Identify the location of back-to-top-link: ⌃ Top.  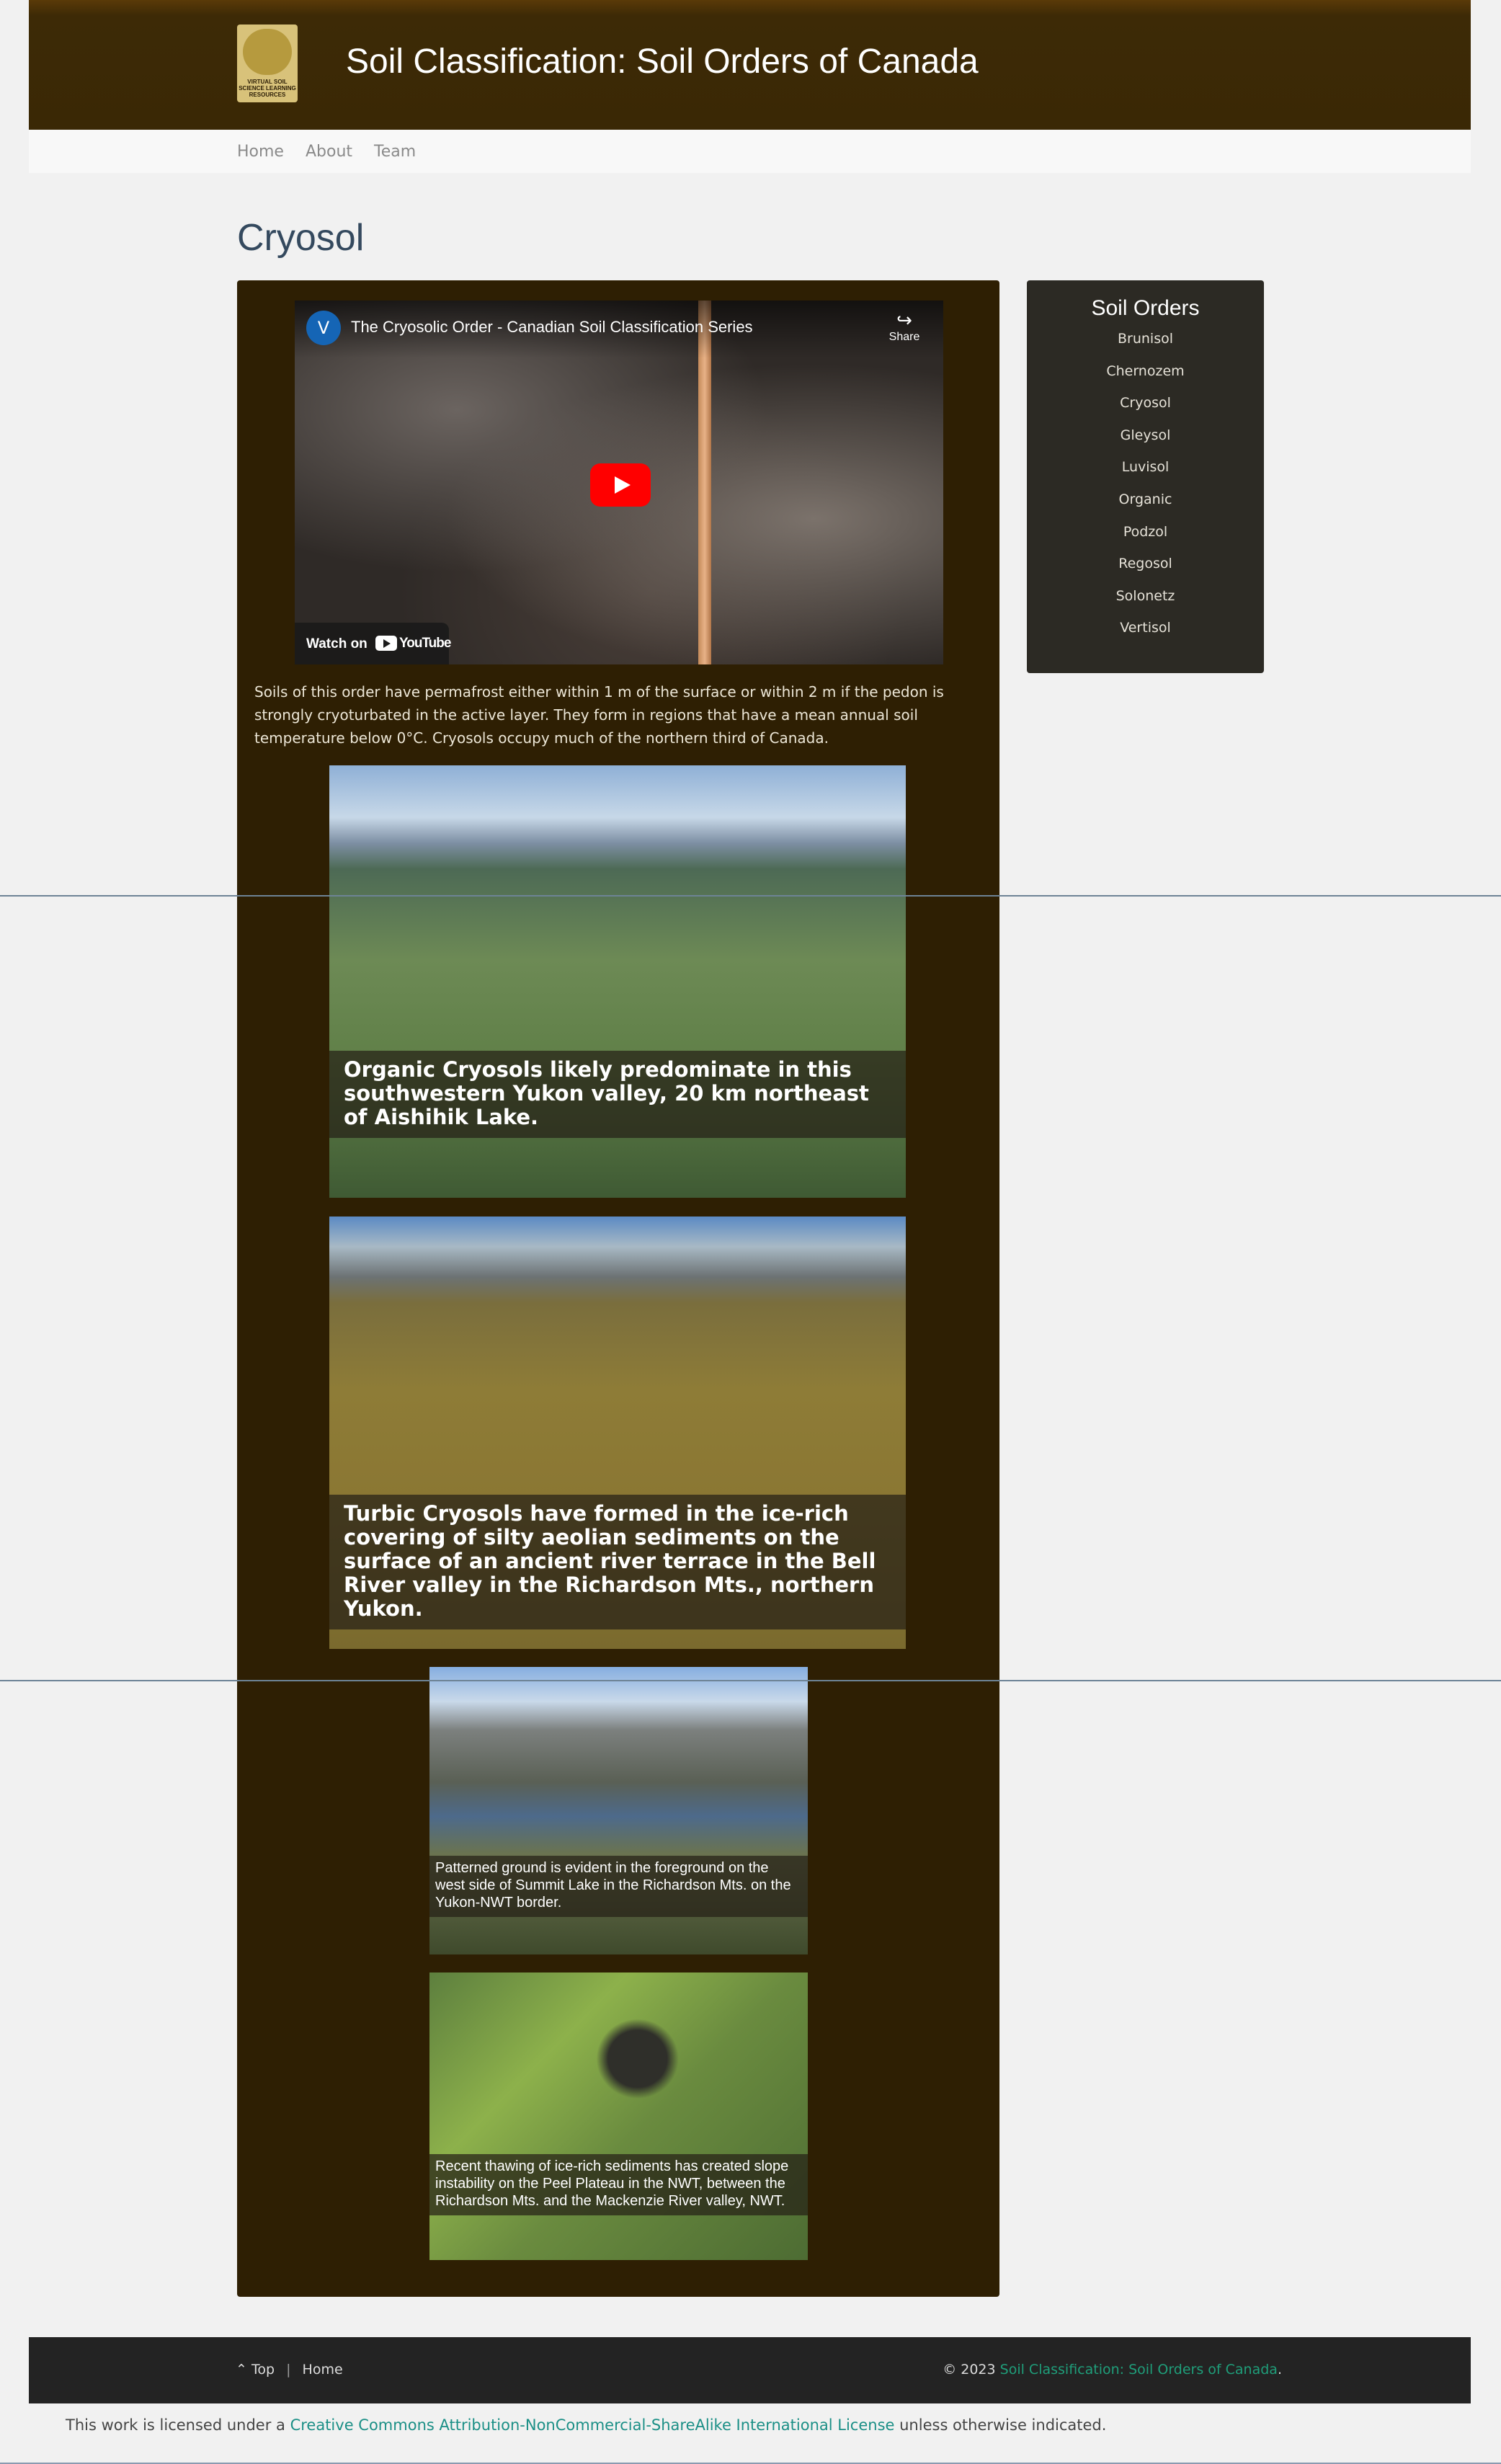
(255, 2370).